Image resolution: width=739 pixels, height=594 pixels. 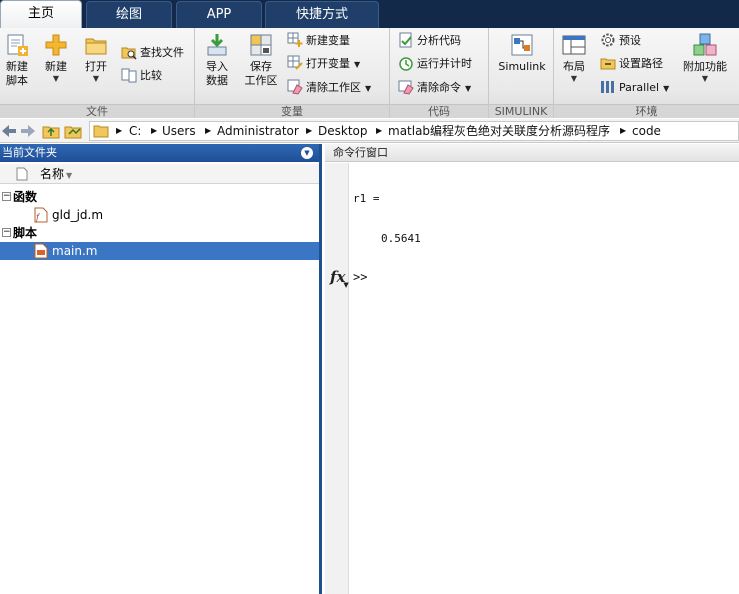 I want to click on new-button: 新建 ▼, so click(x=56, y=57).